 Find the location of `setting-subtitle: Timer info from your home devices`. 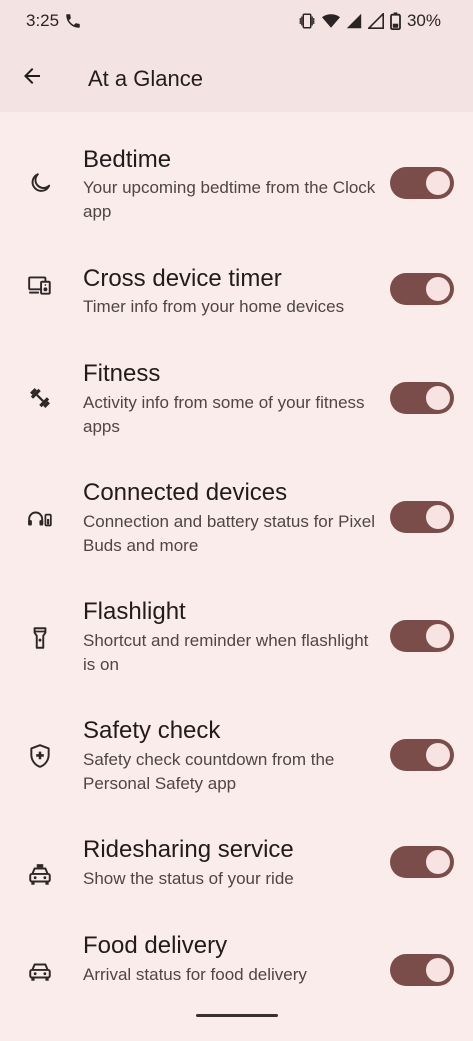

setting-subtitle: Timer info from your home devices is located at coordinates (214, 306).